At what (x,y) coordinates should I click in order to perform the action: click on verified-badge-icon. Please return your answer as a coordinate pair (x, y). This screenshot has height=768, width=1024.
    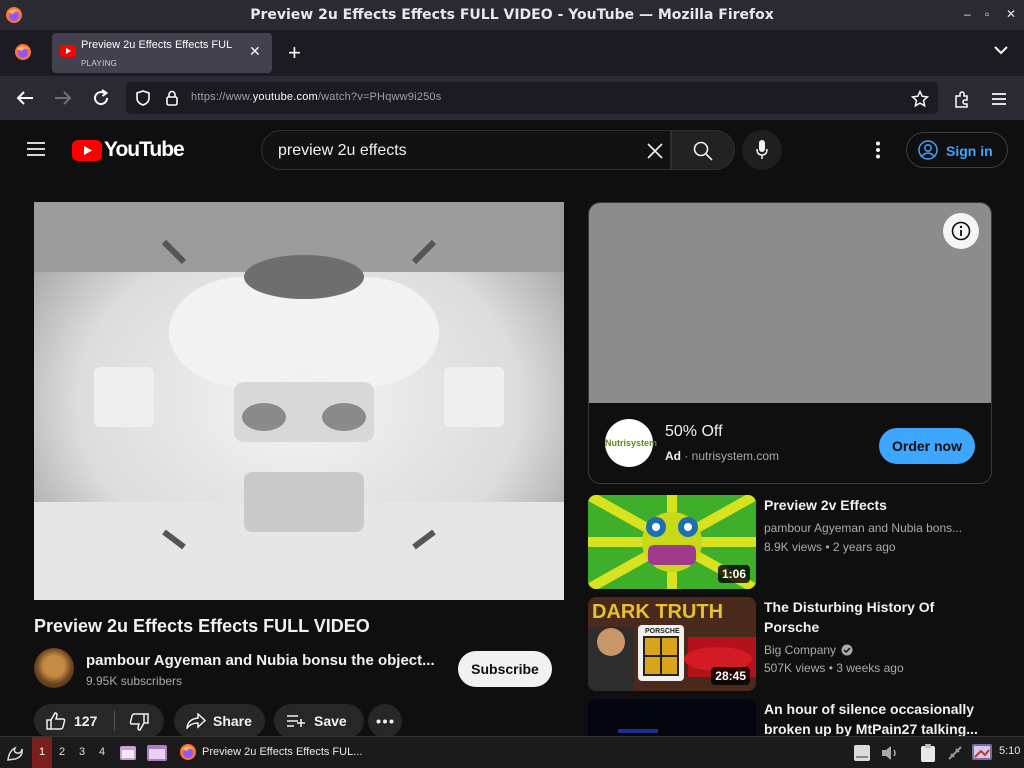
    Looking at the image, I should click on (847, 650).